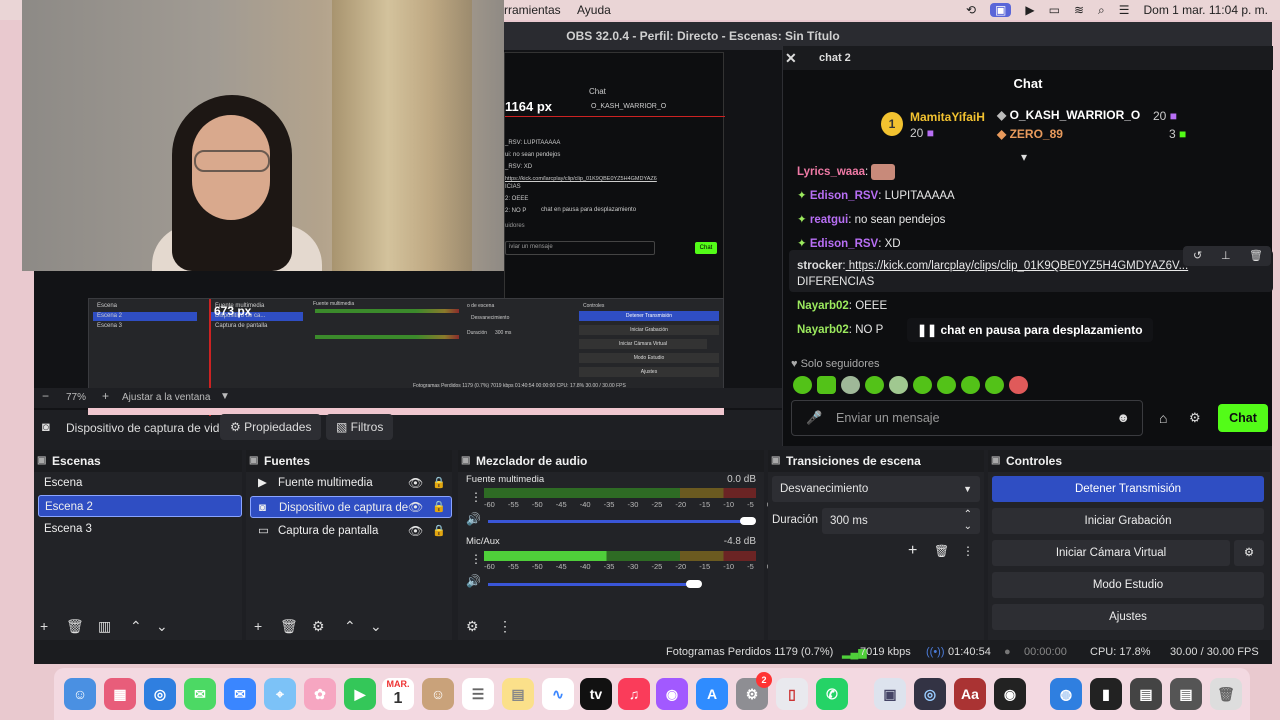 This screenshot has height=720, width=1280. Describe the element at coordinates (1197, 255) in the screenshot. I see `reply-icon: ↺` at that location.